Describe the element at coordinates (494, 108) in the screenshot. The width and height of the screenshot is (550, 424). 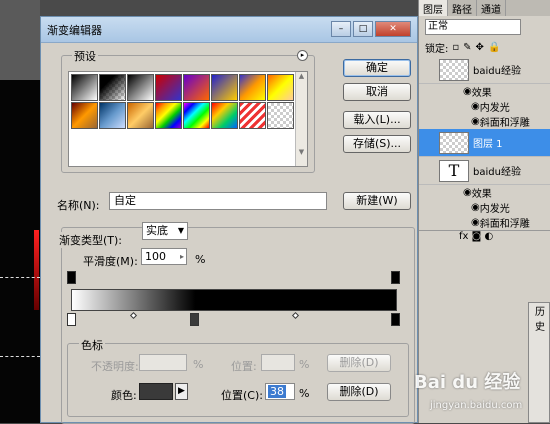
I see `effect-label: 内发光` at that location.